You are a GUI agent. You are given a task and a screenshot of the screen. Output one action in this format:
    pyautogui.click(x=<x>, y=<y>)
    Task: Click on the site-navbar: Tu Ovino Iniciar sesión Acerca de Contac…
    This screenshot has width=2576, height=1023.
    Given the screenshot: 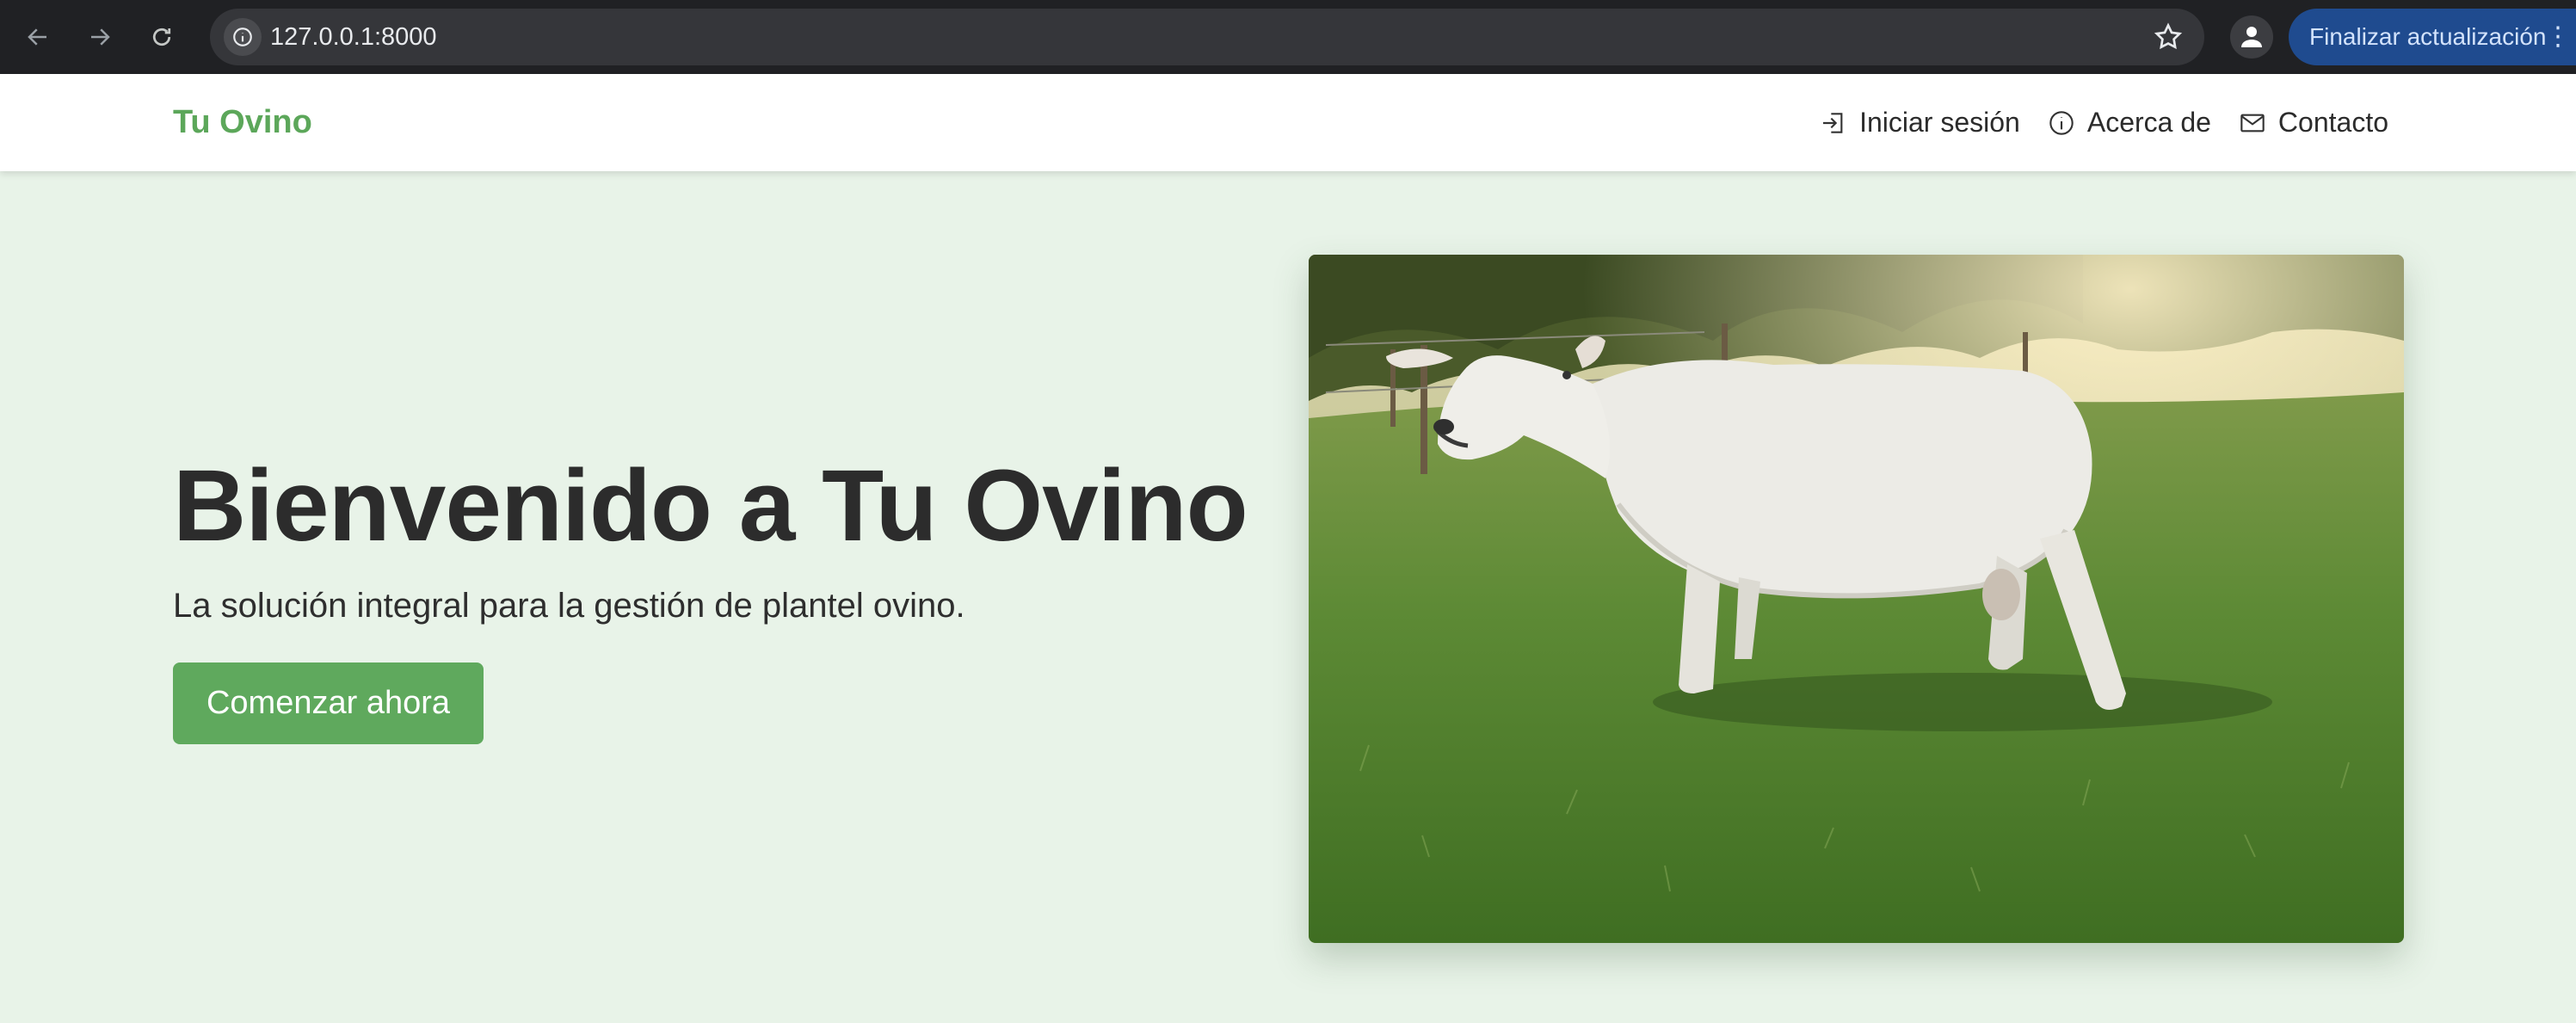 What is the action you would take?
    pyautogui.click(x=1288, y=122)
    